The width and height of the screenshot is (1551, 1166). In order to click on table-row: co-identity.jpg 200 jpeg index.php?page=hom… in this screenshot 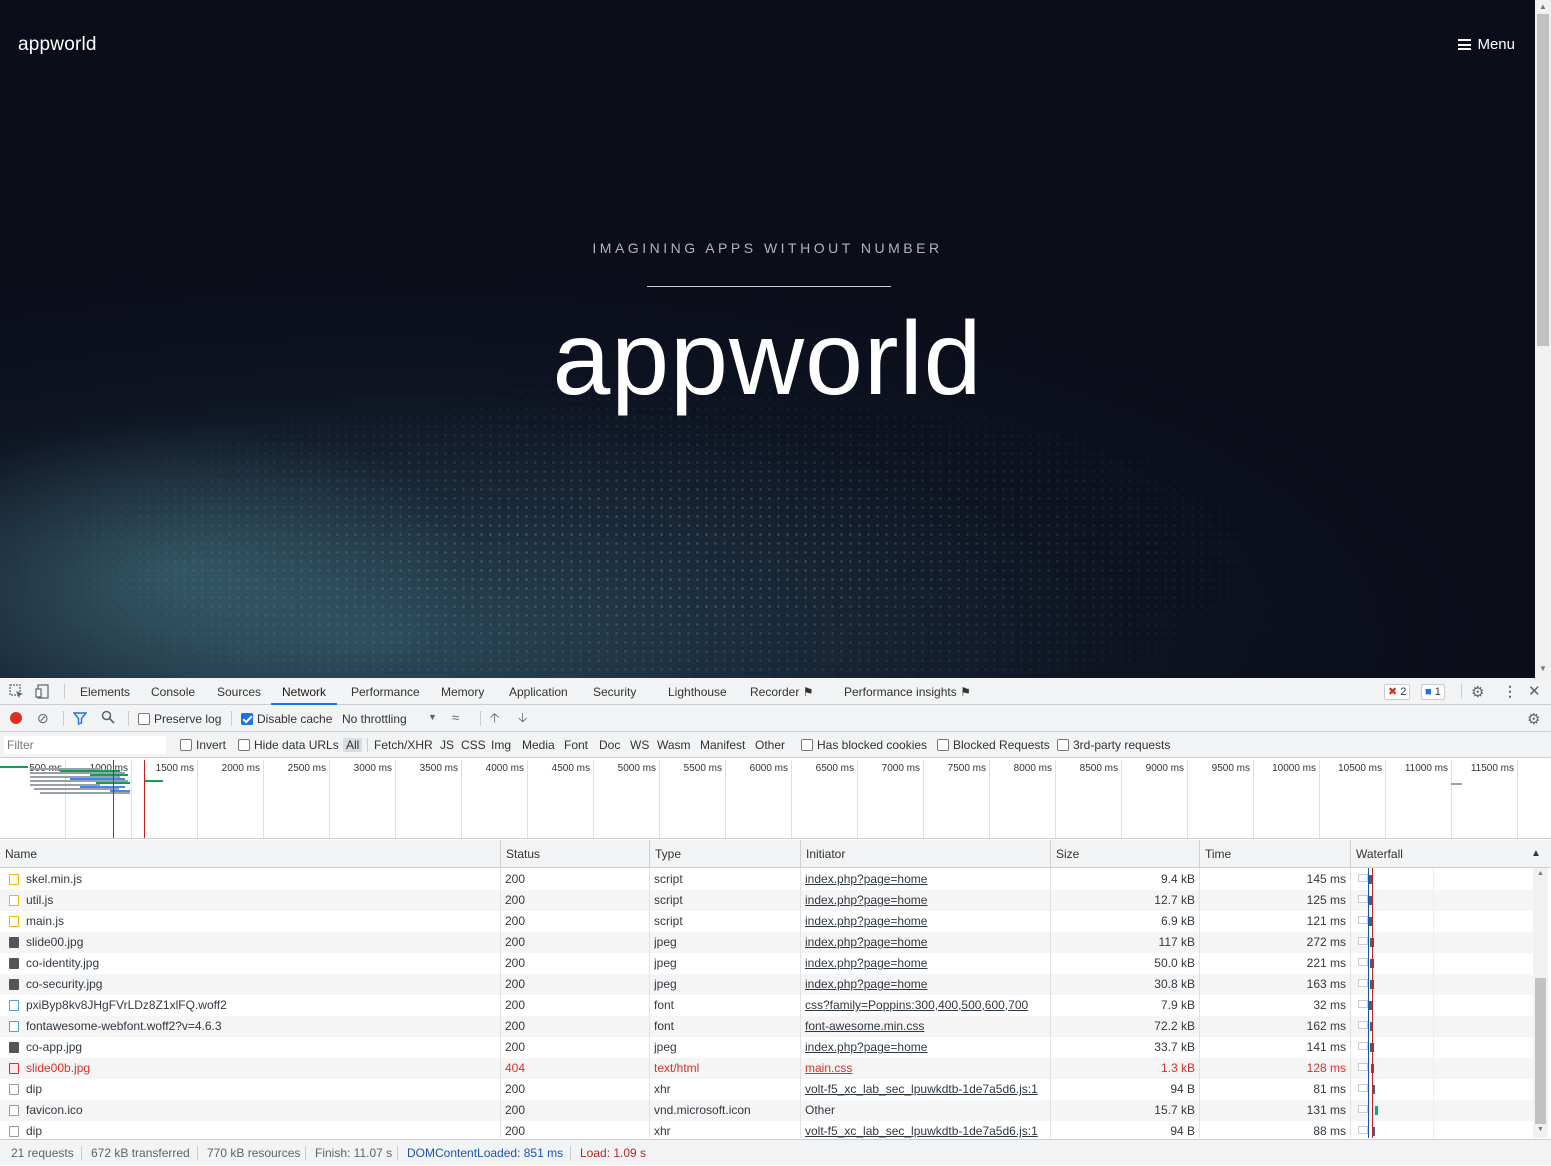, I will do `click(766, 963)`.